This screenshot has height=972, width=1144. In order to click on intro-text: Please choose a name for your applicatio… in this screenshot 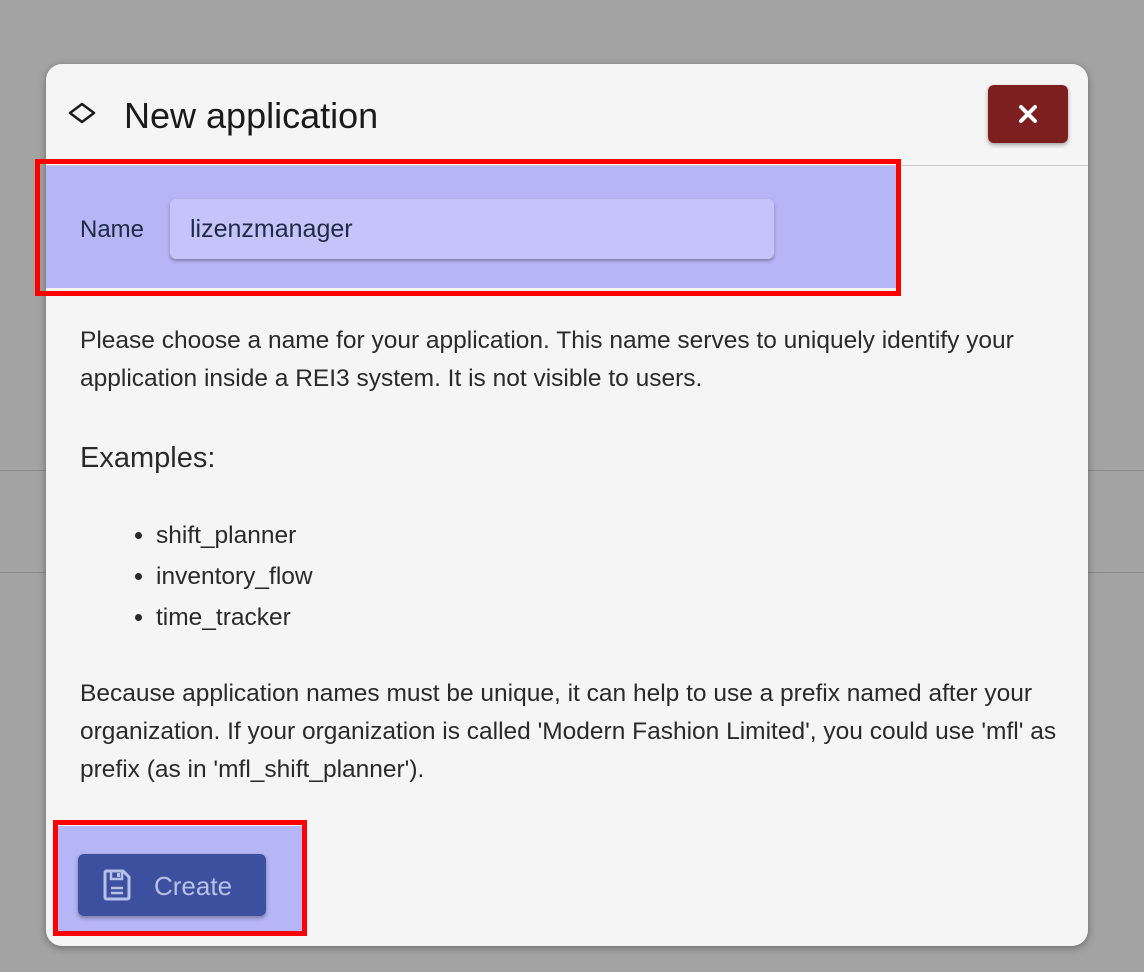, I will do `click(547, 359)`.